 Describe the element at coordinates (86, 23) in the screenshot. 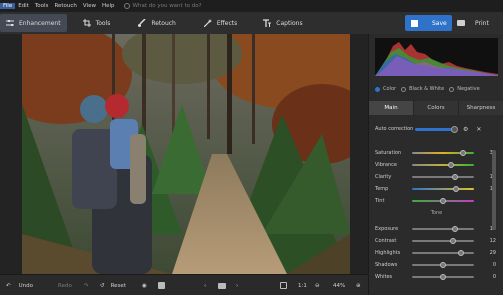

I see `crop-icon` at that location.